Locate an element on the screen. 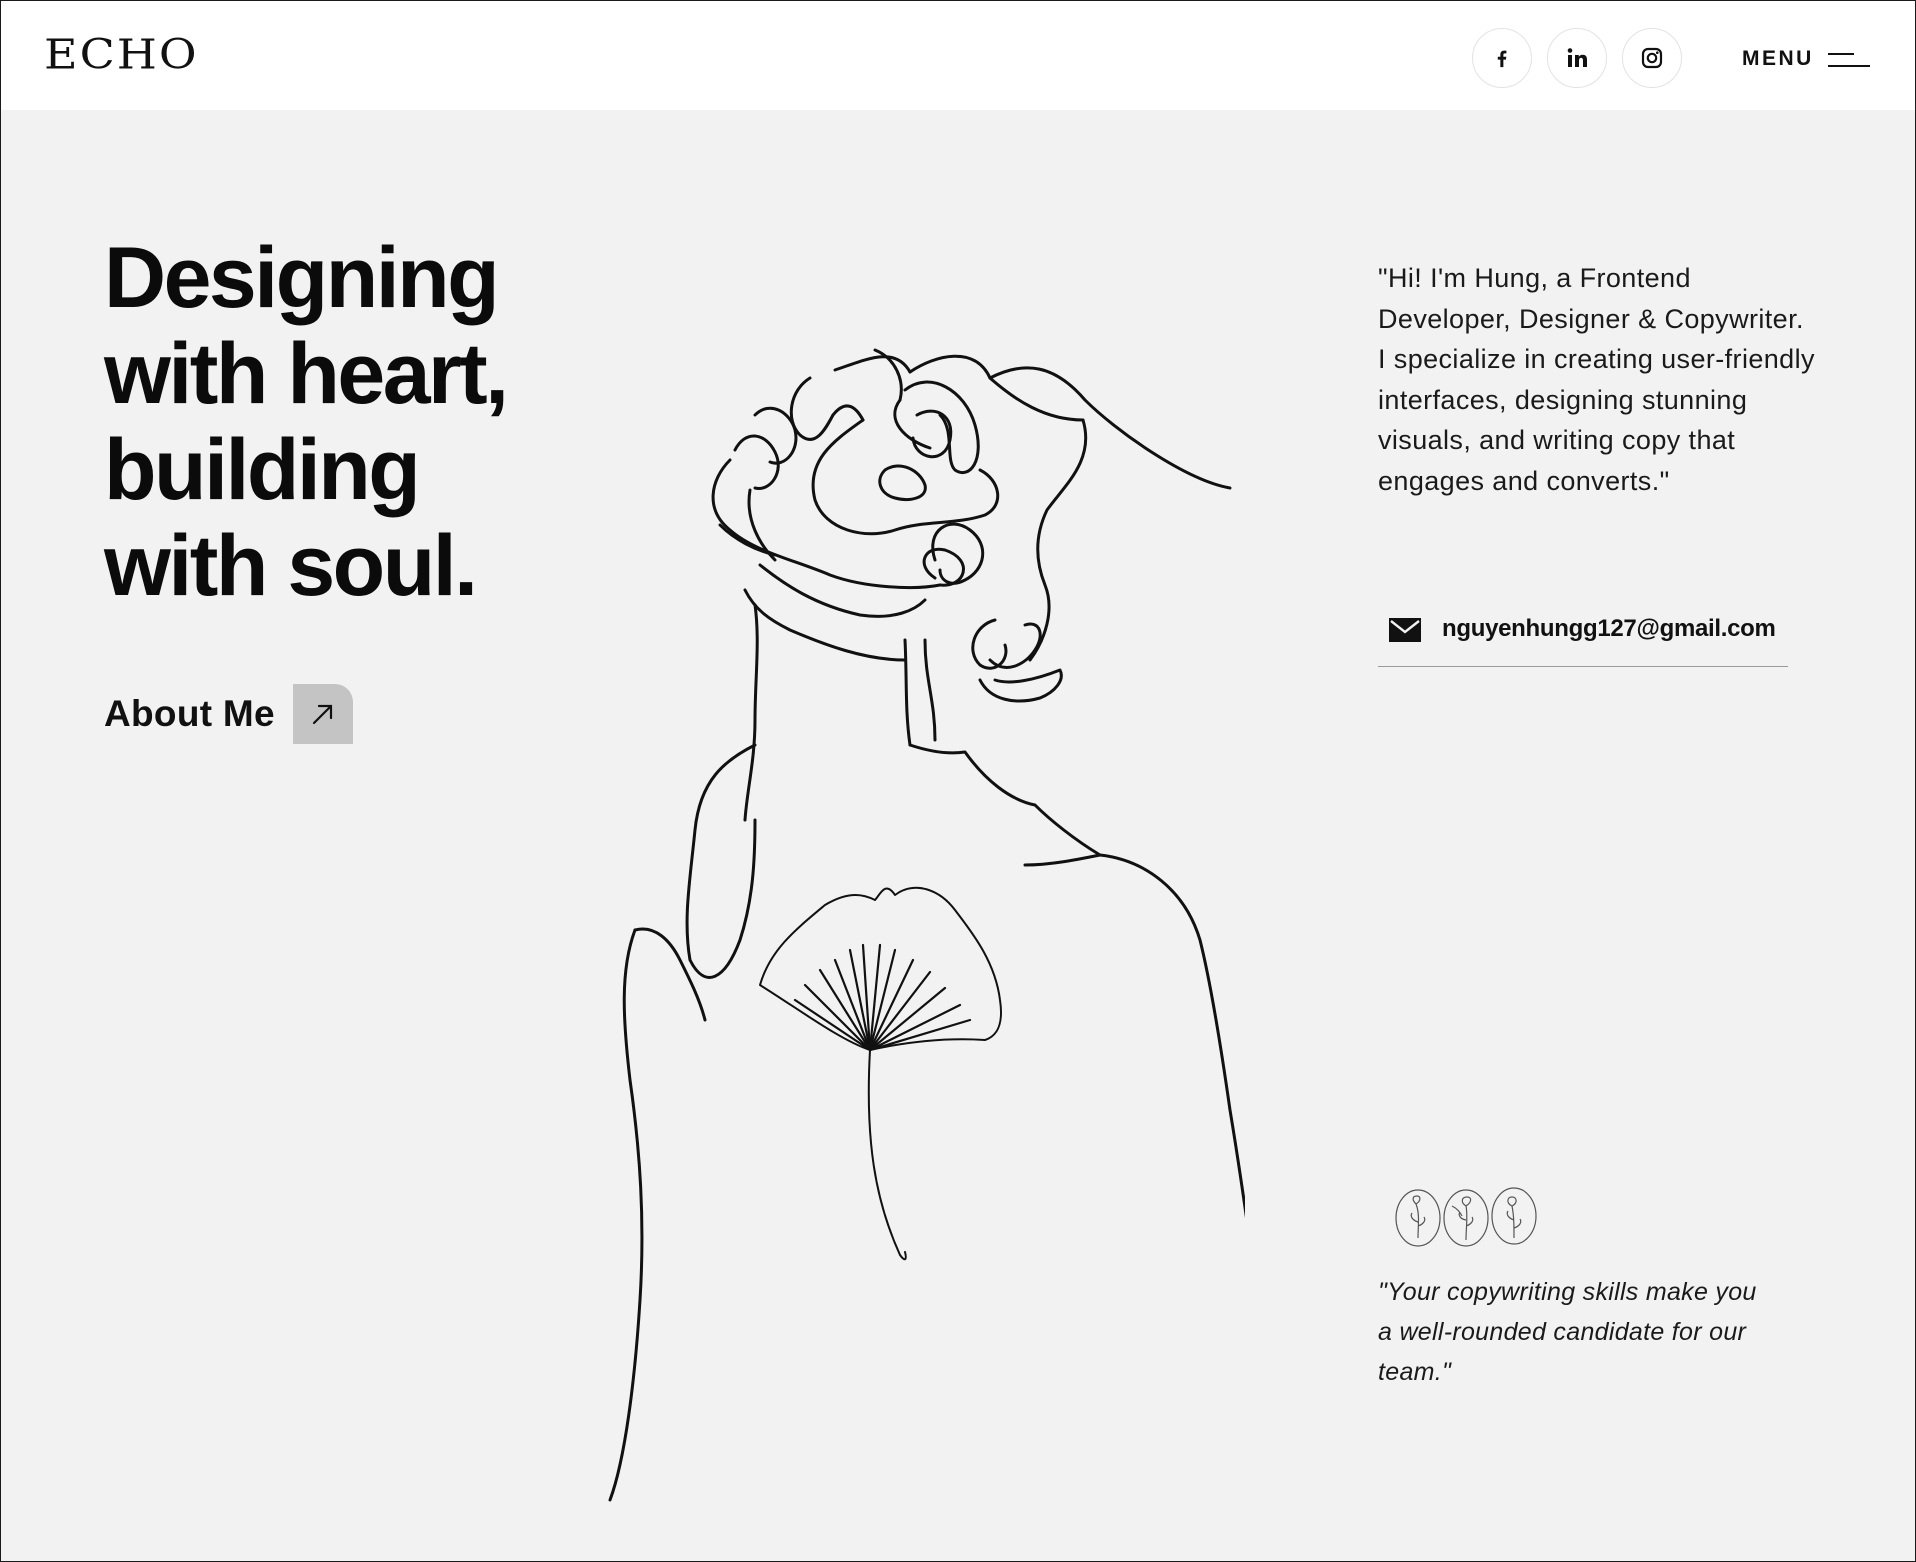  hero-title-line: Designing is located at coordinates (302, 278).